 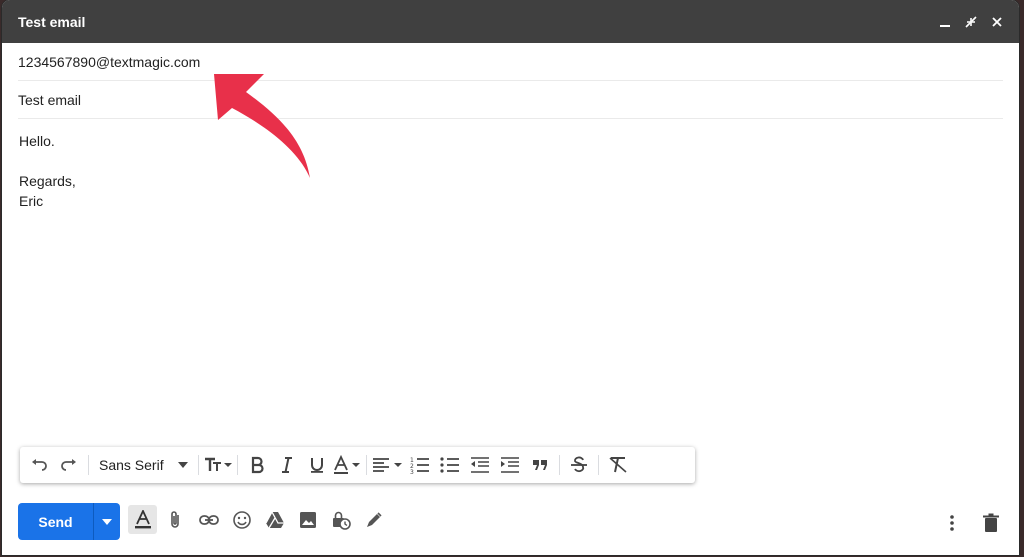 I want to click on strikethrough-icon, so click(x=579, y=465).